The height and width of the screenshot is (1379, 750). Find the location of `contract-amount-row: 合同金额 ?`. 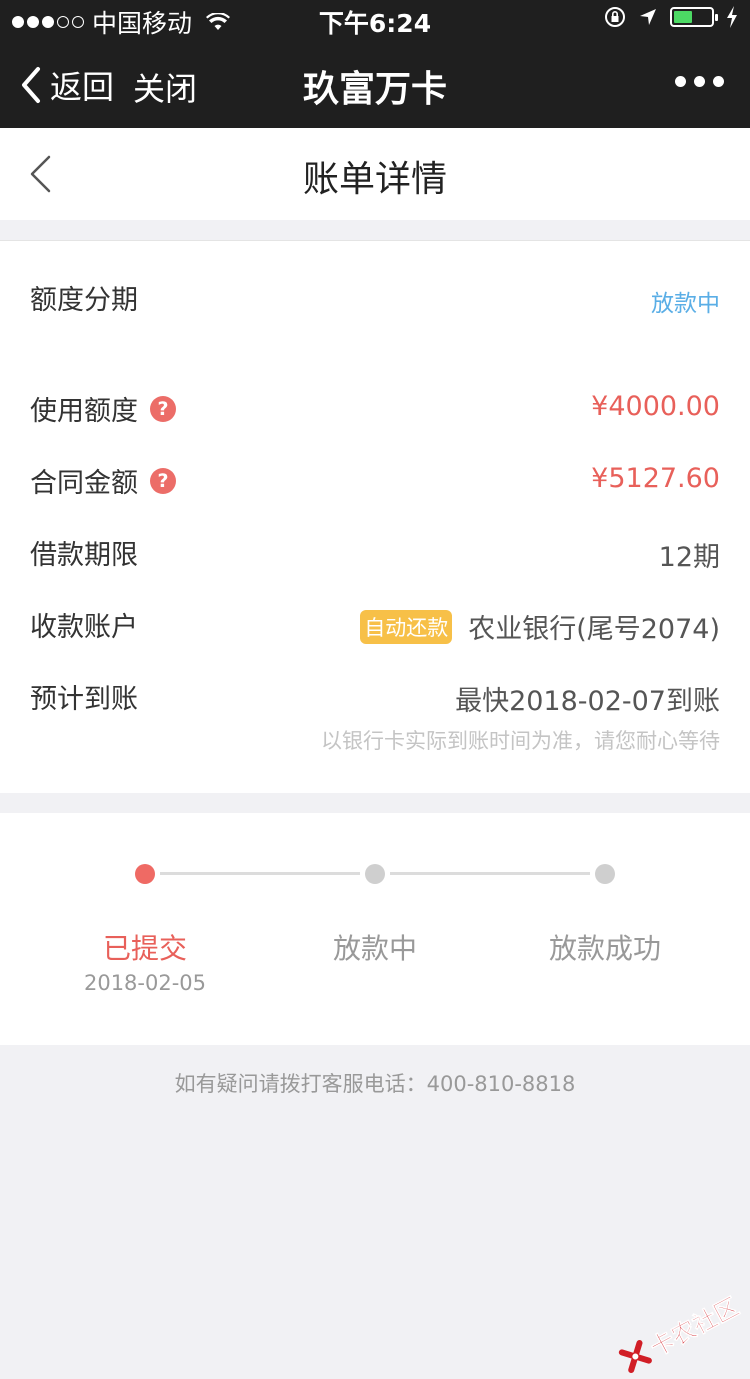

contract-amount-row: 合同金额 ? is located at coordinates (103, 480).